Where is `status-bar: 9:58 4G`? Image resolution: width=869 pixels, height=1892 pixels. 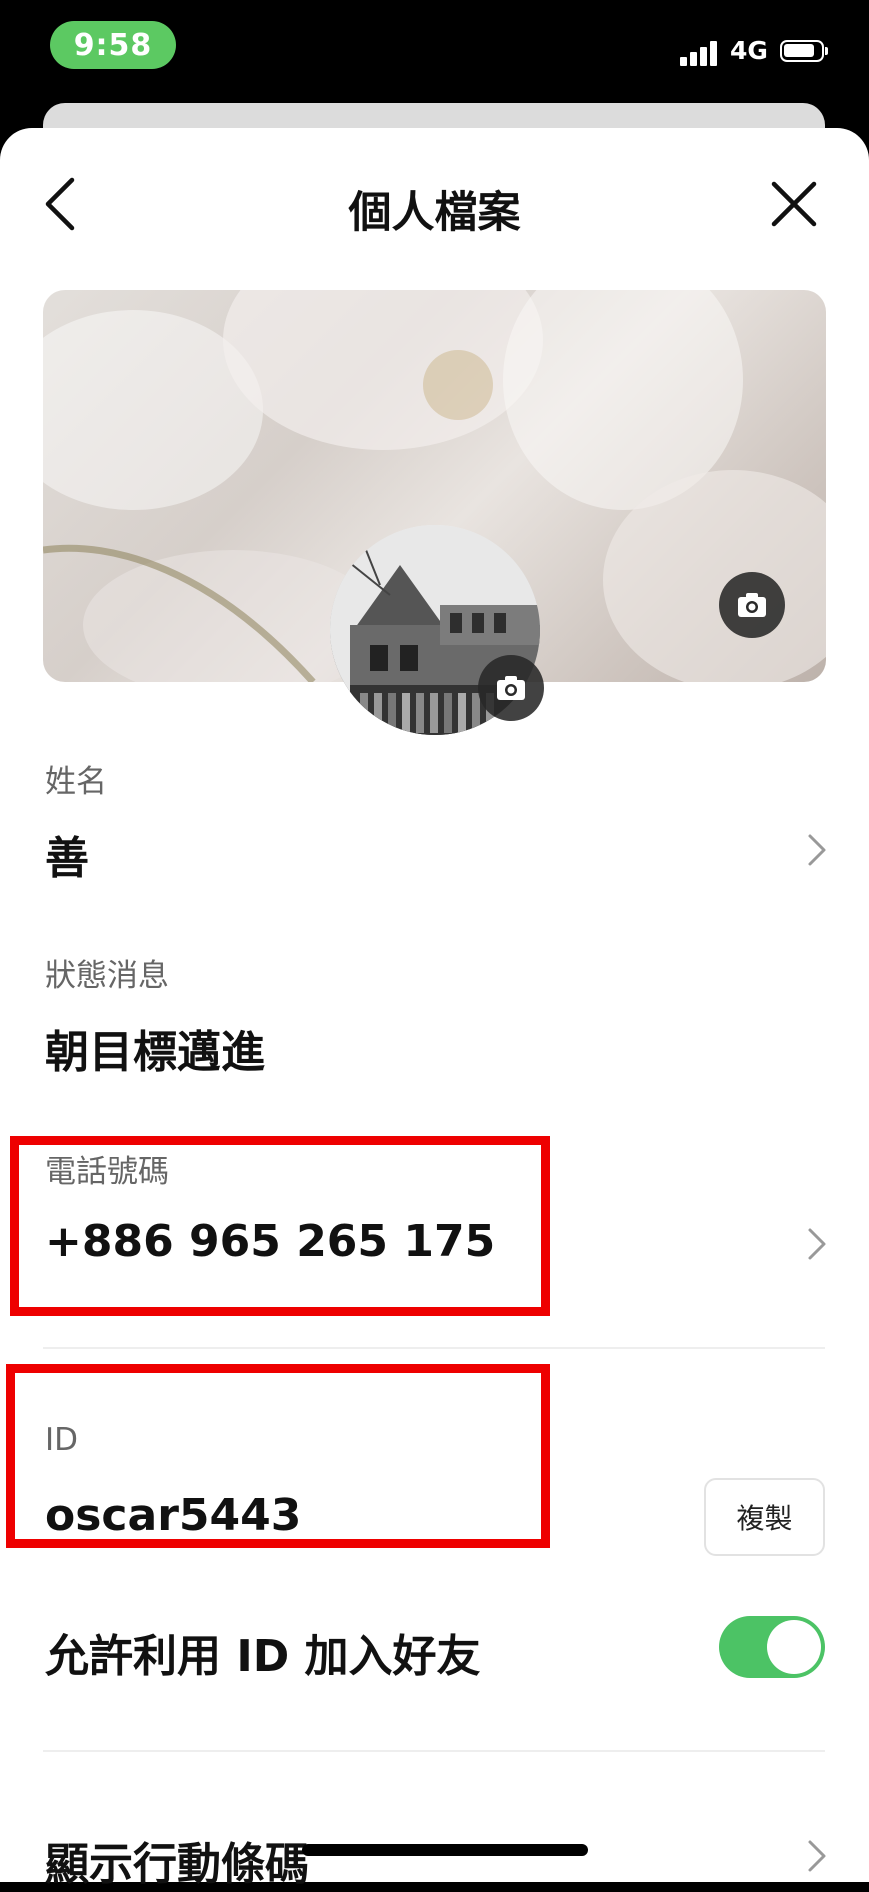 status-bar: 9:58 4G is located at coordinates (434, 50).